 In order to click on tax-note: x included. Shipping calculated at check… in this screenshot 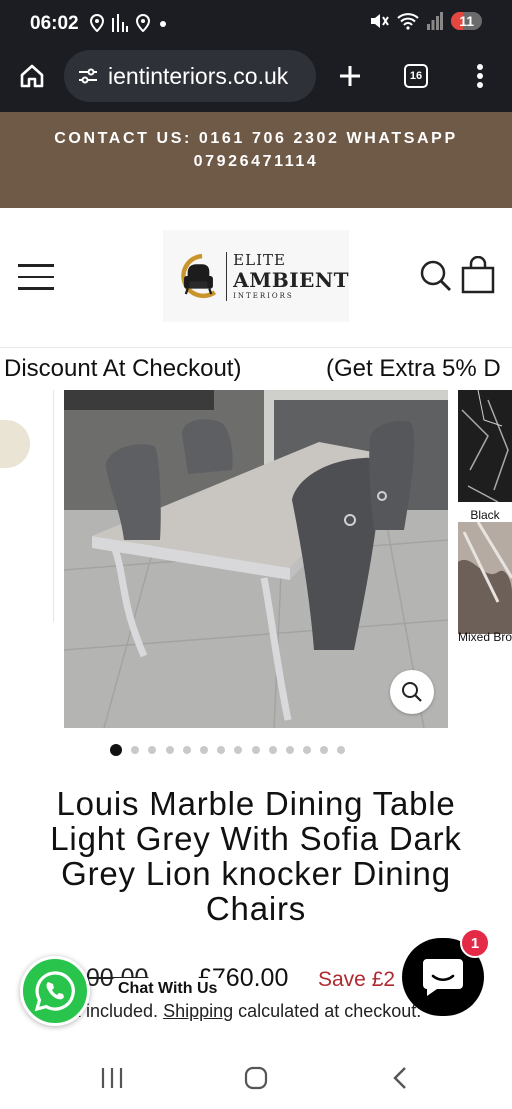, I will do `click(246, 1011)`.